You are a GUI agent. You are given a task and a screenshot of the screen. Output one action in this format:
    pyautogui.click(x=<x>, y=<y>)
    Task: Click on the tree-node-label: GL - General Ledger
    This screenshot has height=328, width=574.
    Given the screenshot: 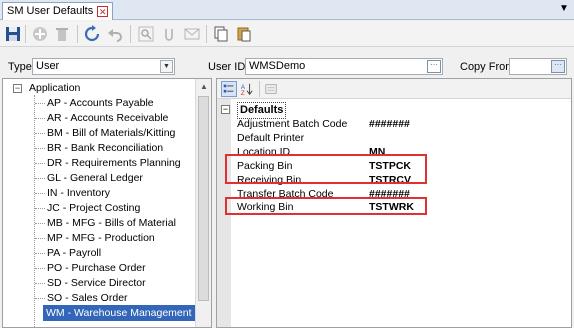 What is the action you would take?
    pyautogui.click(x=95, y=178)
    